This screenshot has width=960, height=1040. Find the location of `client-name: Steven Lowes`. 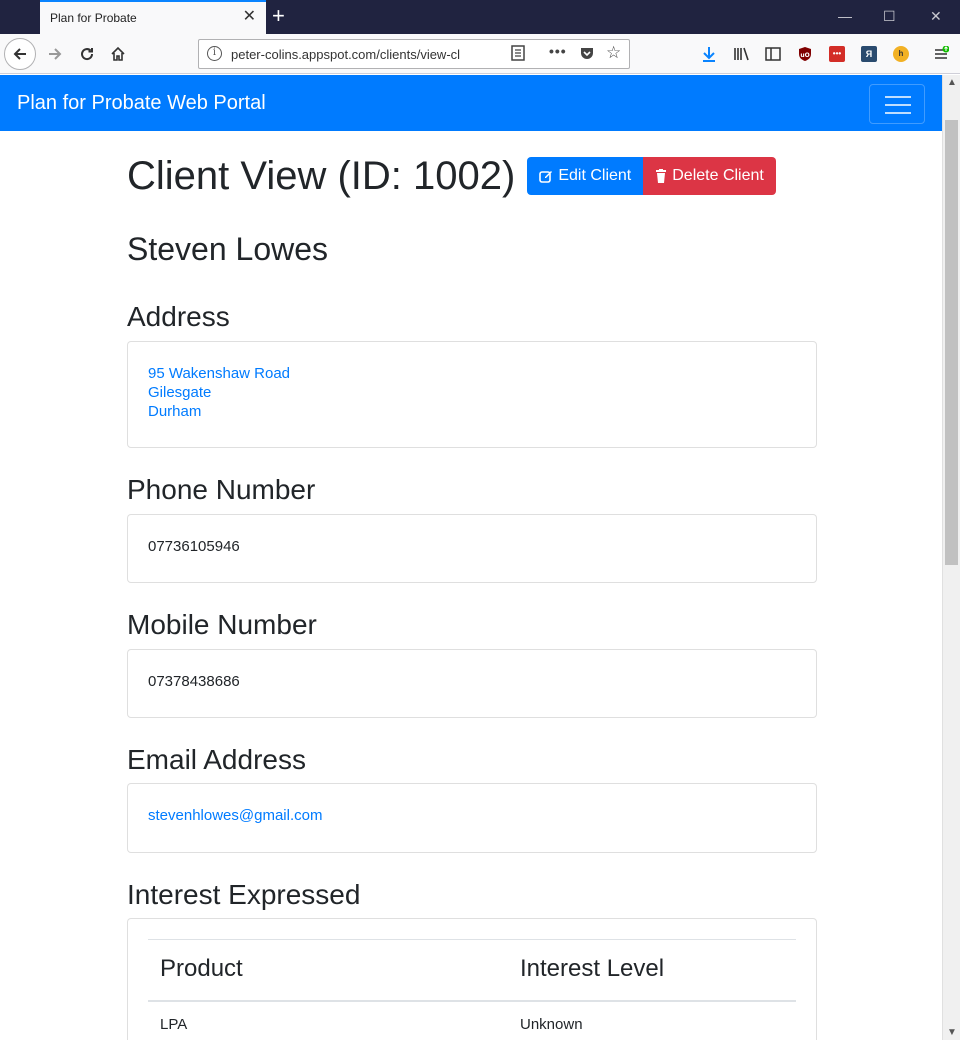

client-name: Steven Lowes is located at coordinates (228, 249).